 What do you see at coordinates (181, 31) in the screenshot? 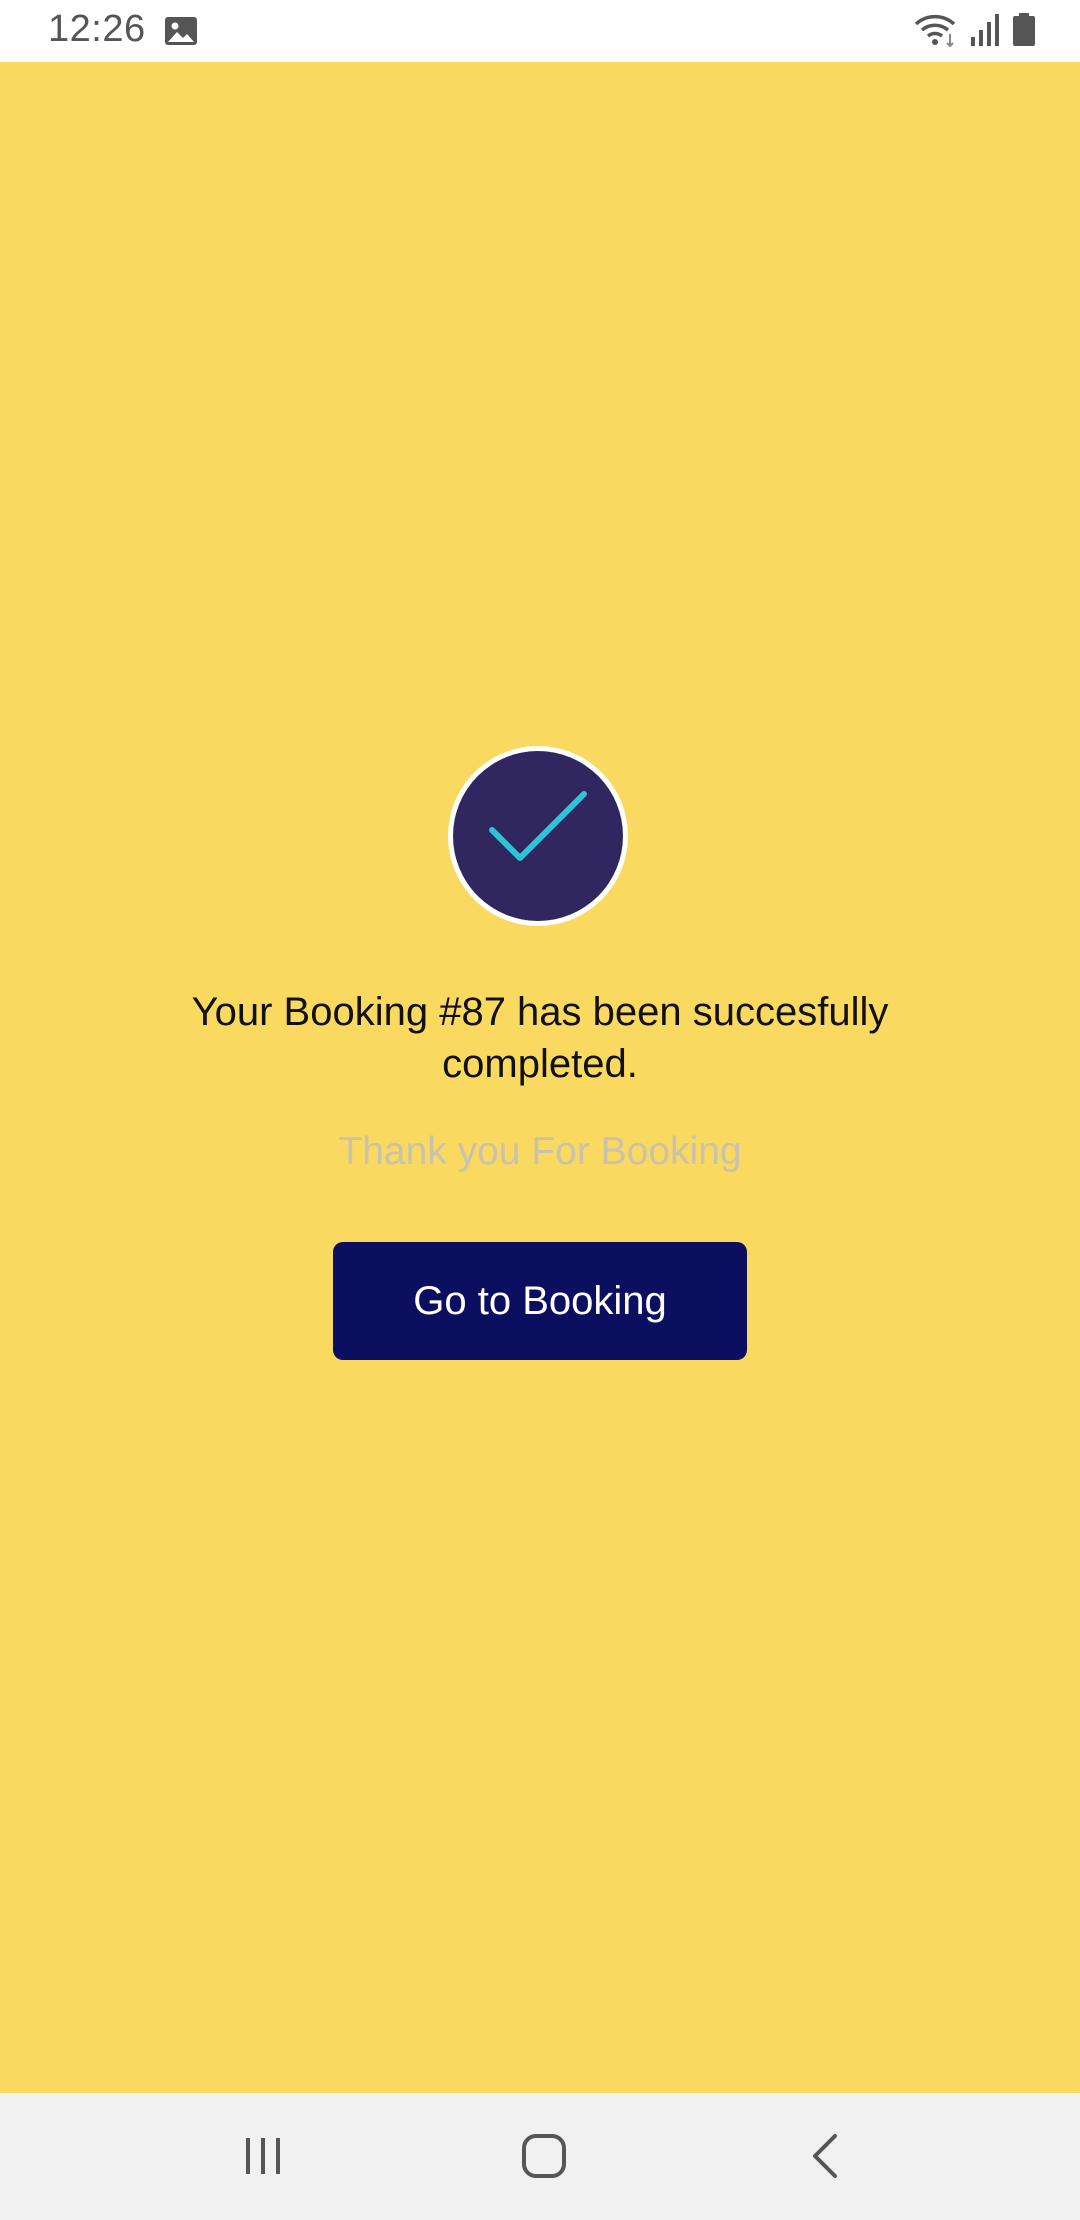
I see `image-icon` at bounding box center [181, 31].